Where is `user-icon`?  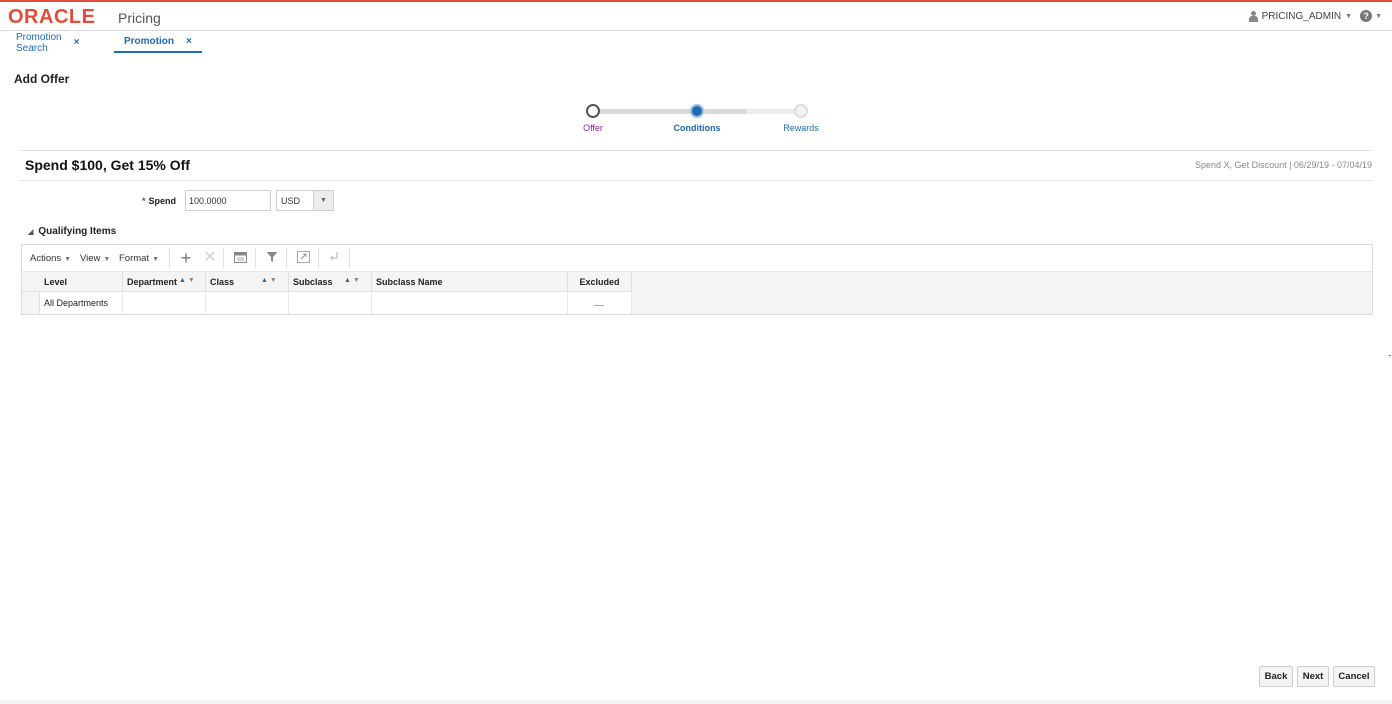 user-icon is located at coordinates (1253, 16).